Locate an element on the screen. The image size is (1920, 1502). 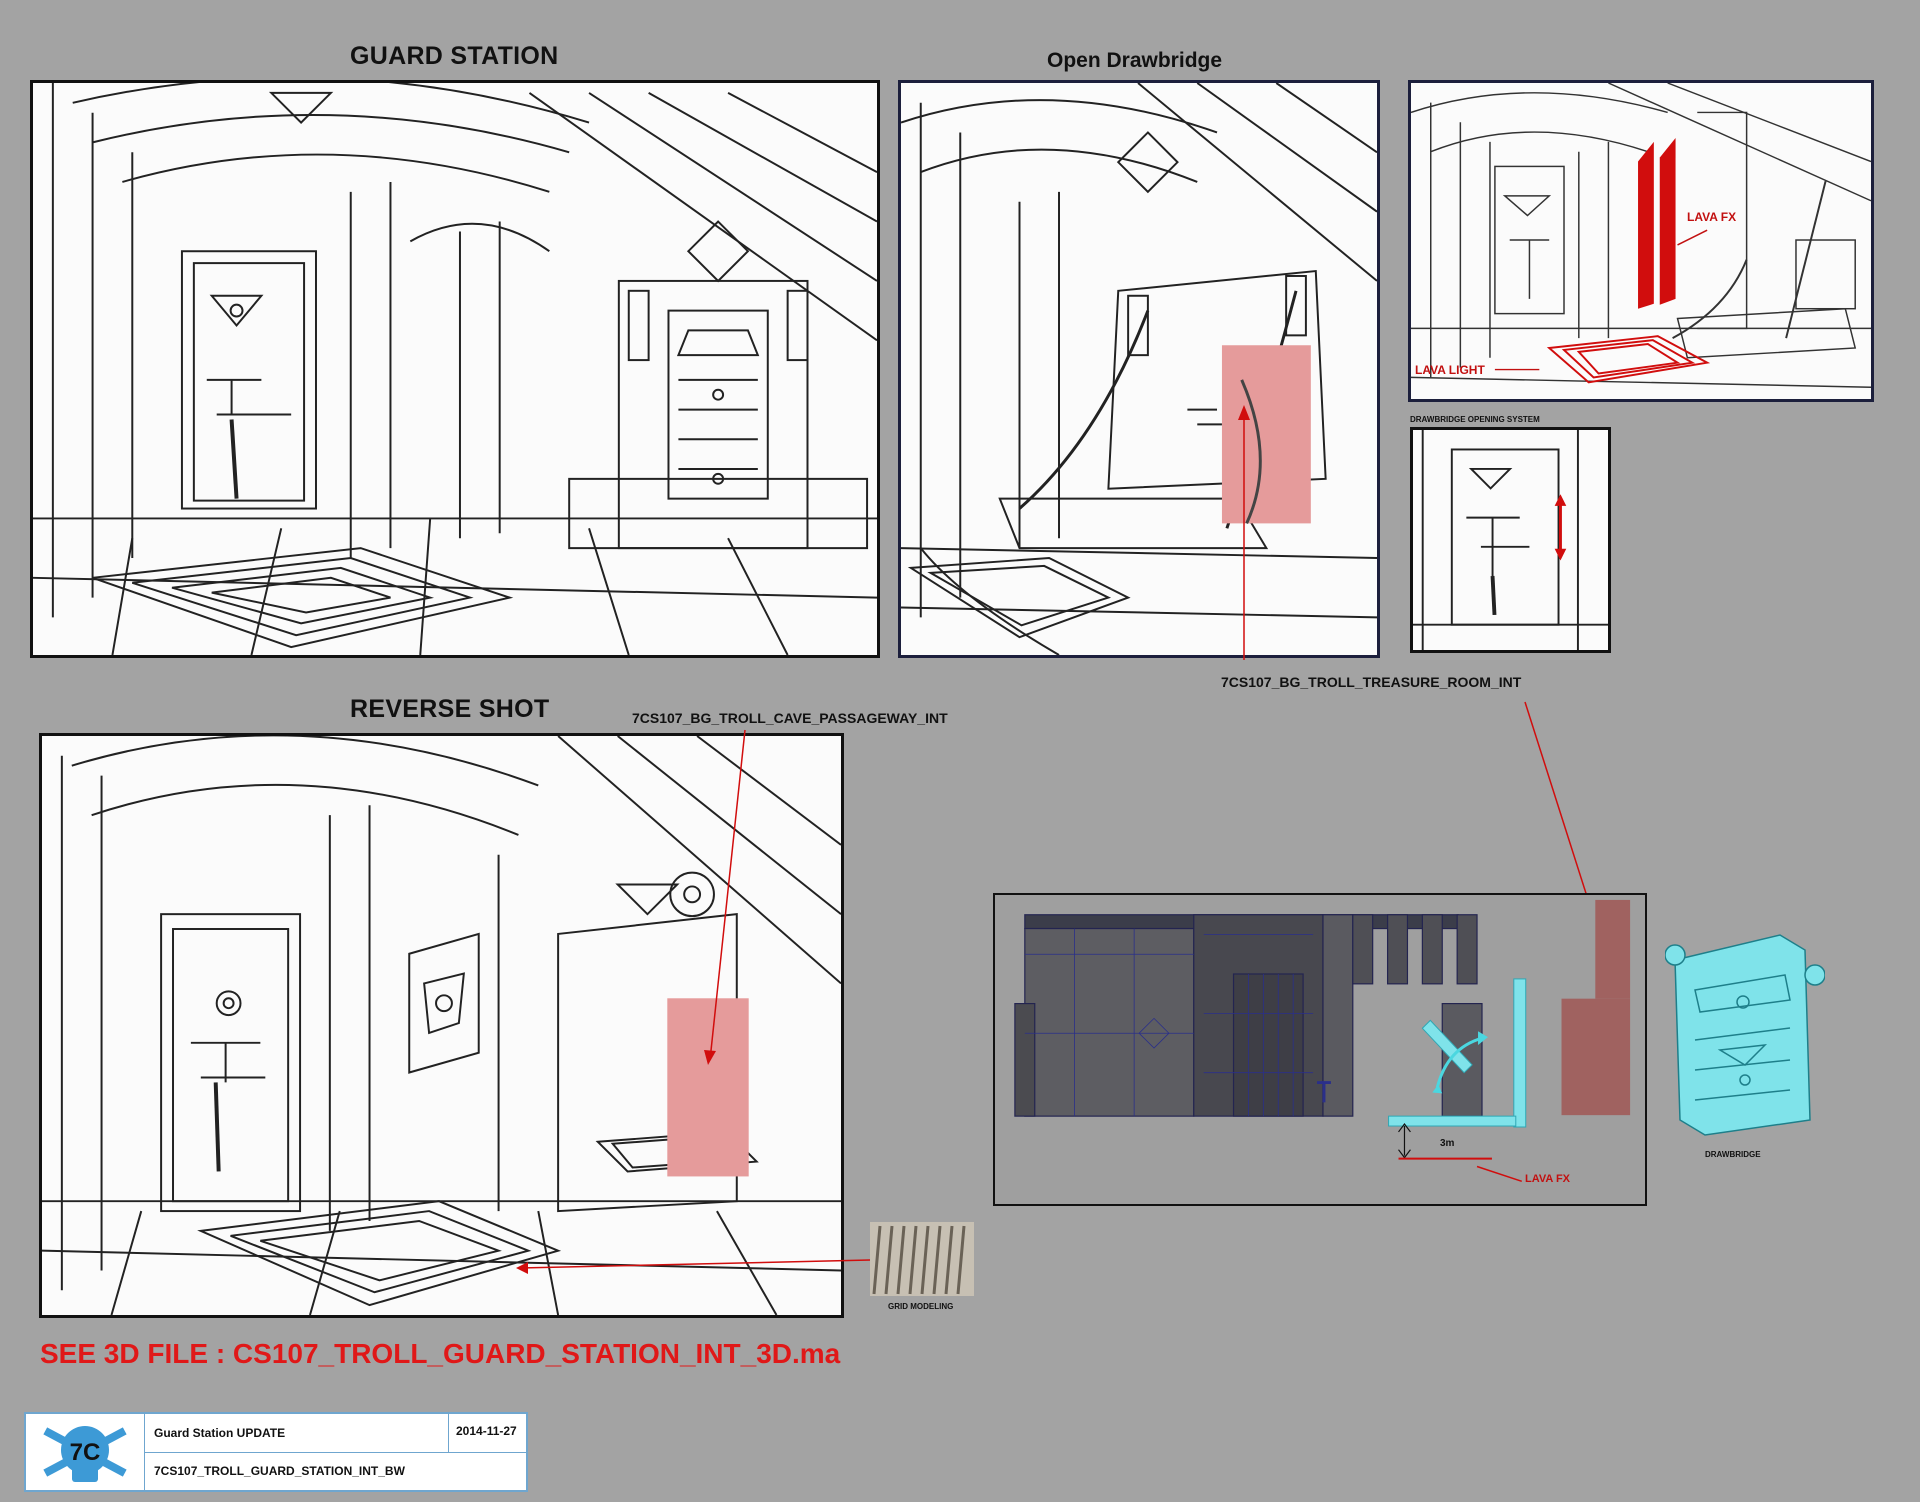
studio-logo: 7C is located at coordinates (85, 1452).